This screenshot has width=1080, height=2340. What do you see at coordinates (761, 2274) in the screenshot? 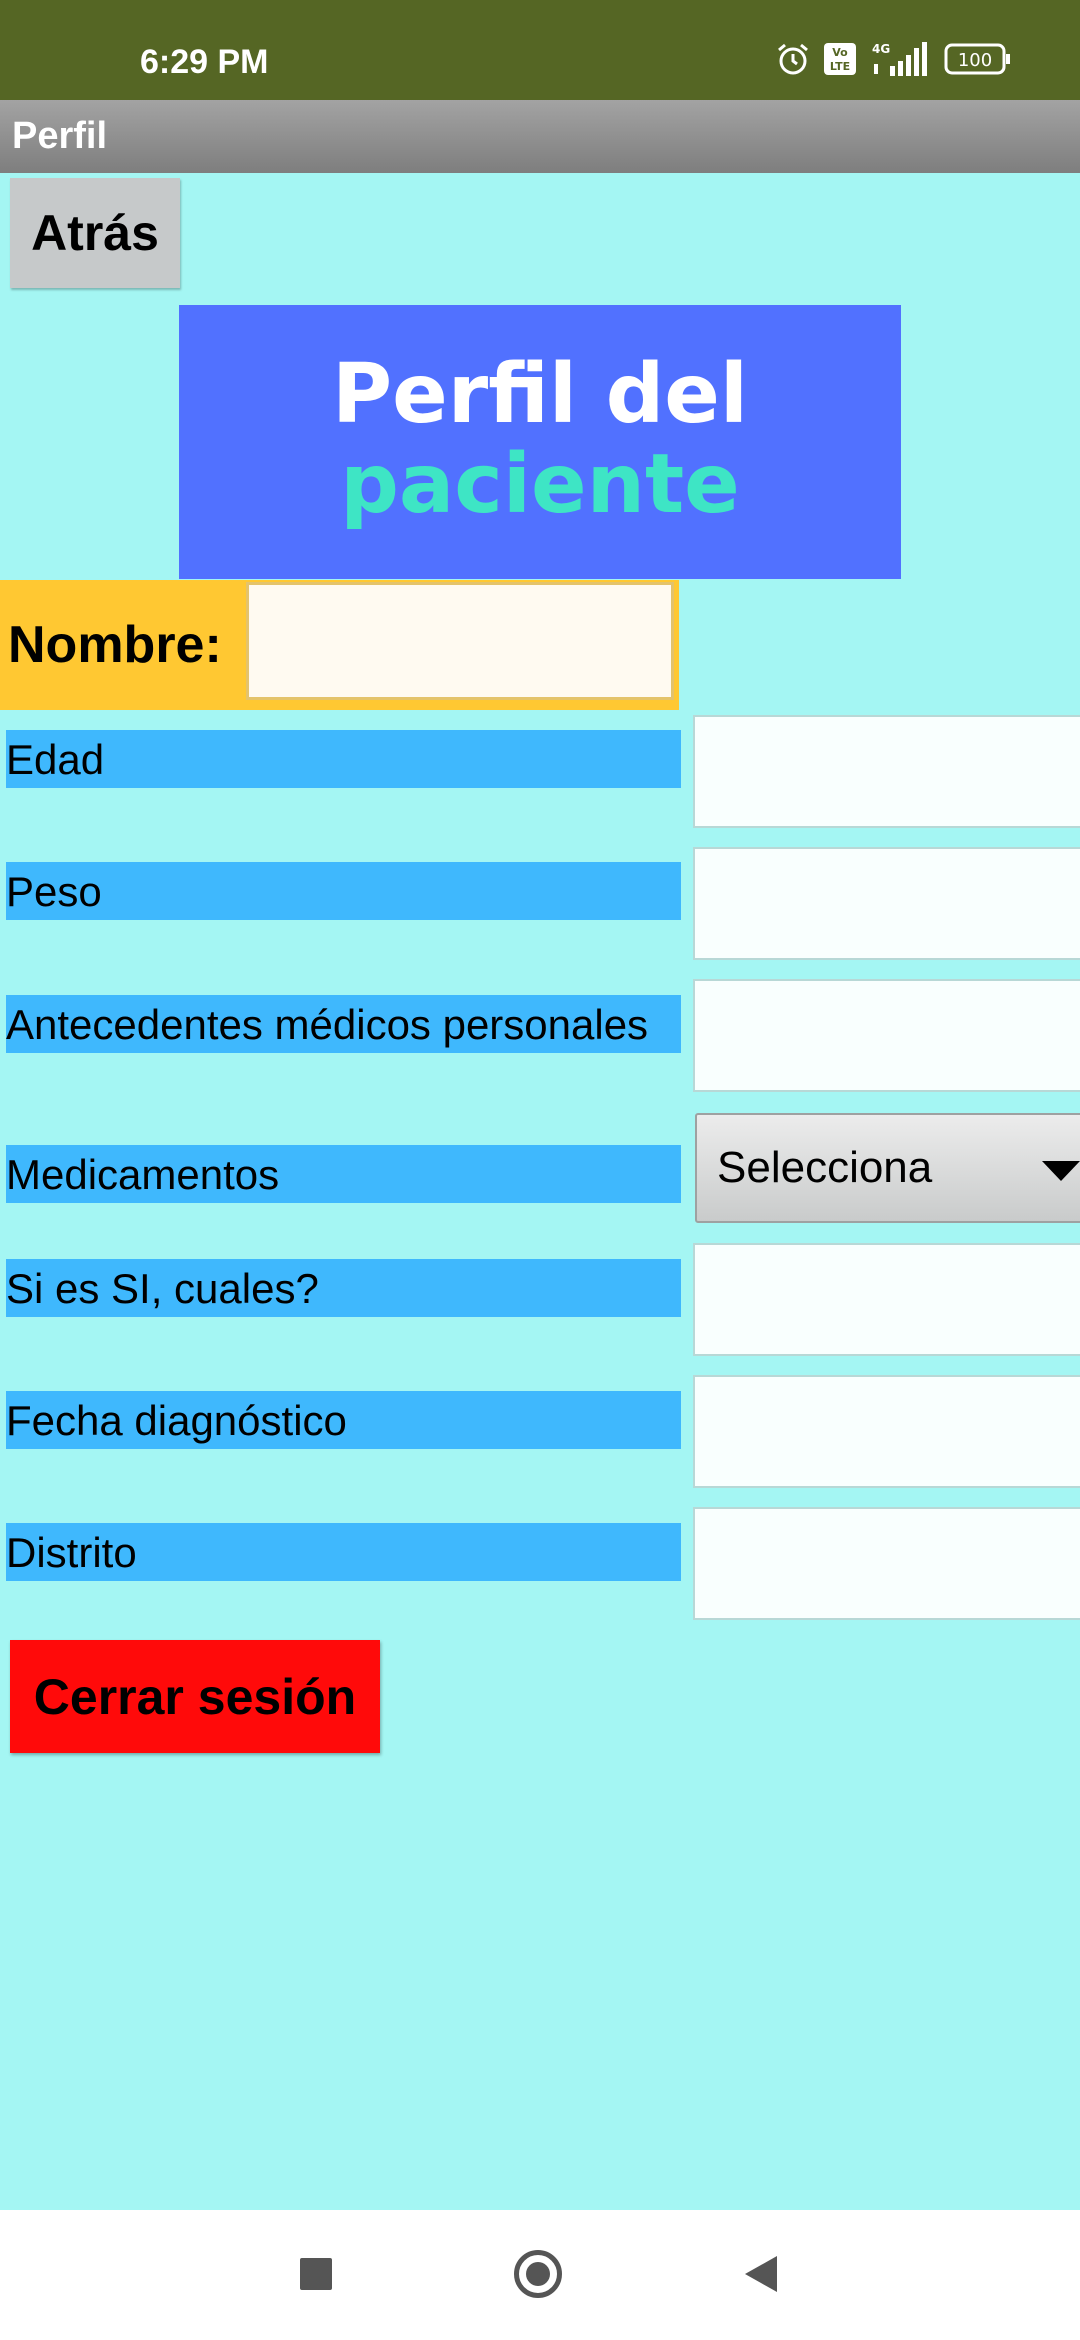
I see `back-nav-icon` at bounding box center [761, 2274].